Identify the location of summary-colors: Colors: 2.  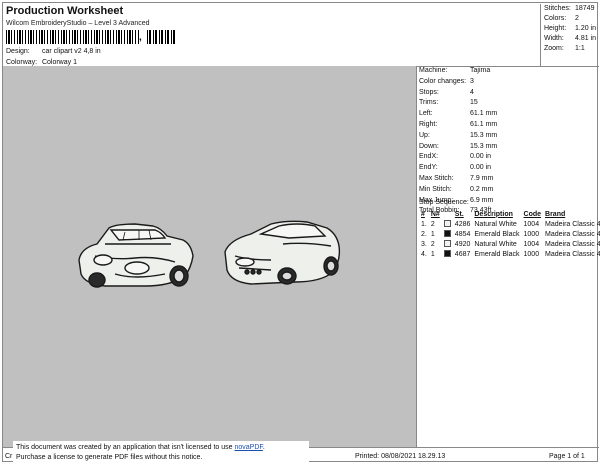
(561, 18).